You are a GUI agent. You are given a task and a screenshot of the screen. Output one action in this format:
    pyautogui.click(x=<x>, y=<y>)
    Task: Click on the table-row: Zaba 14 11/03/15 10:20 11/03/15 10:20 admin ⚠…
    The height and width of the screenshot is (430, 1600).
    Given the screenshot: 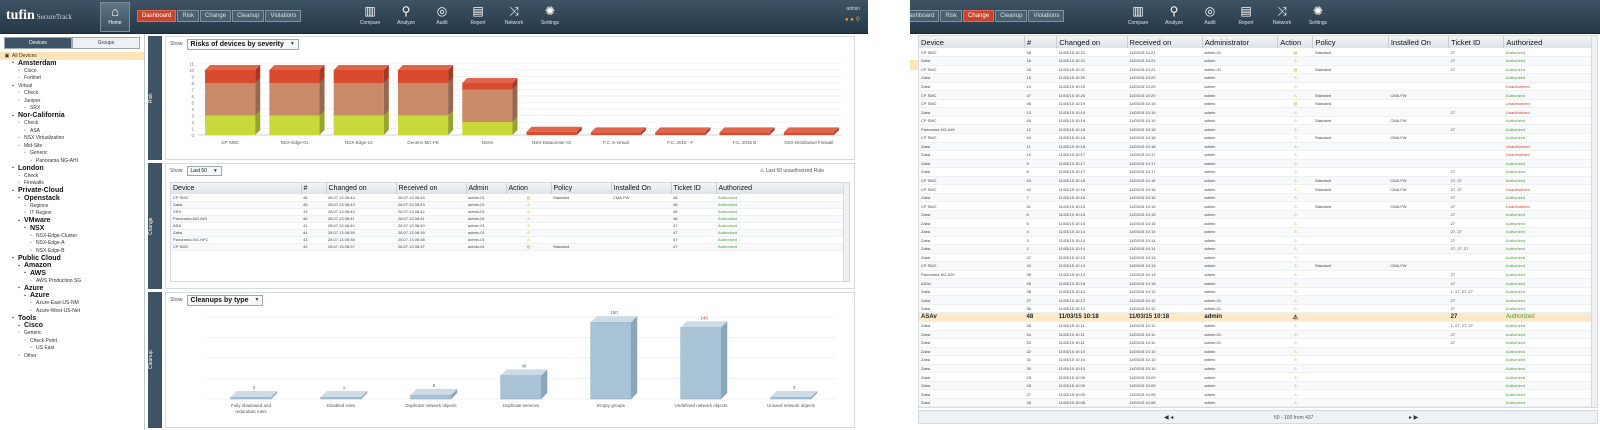 What is the action you would take?
    pyautogui.click(x=1258, y=87)
    